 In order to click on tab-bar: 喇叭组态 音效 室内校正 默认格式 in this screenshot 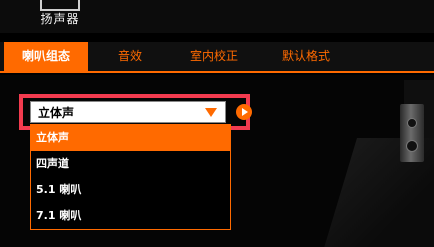, I will do `click(217, 57)`.